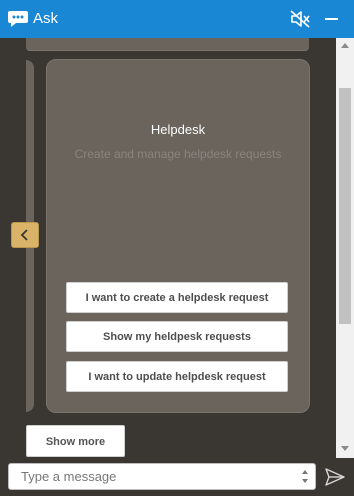 The image size is (354, 496). I want to click on title-bar: Ask, so click(177, 19).